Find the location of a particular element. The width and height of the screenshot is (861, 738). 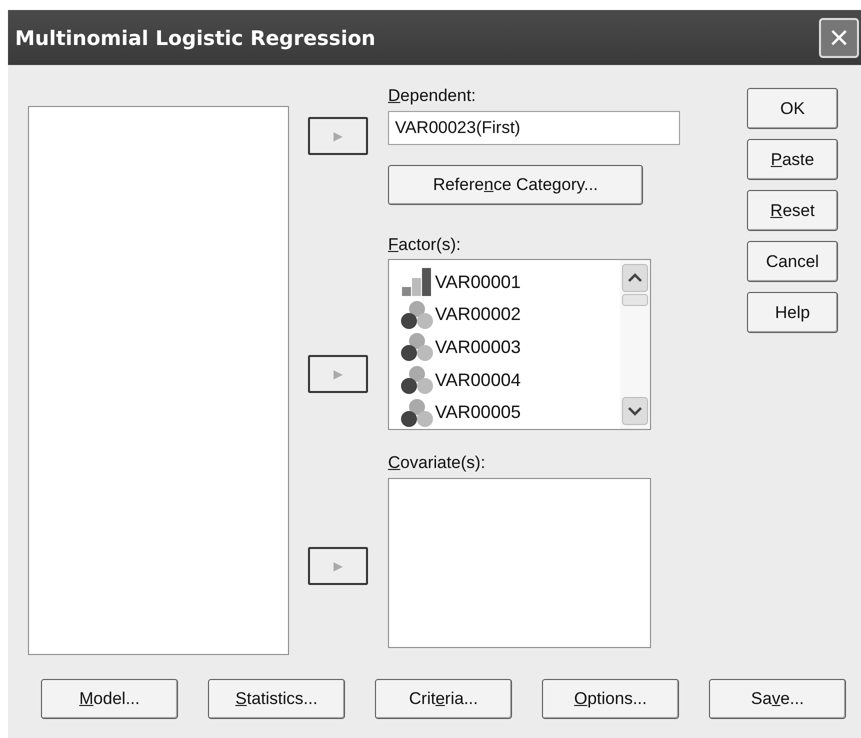

factor-list: VAR00001 VAR00002 VAR00003 VAR00004 VAR00005 is located at coordinates (519, 344).